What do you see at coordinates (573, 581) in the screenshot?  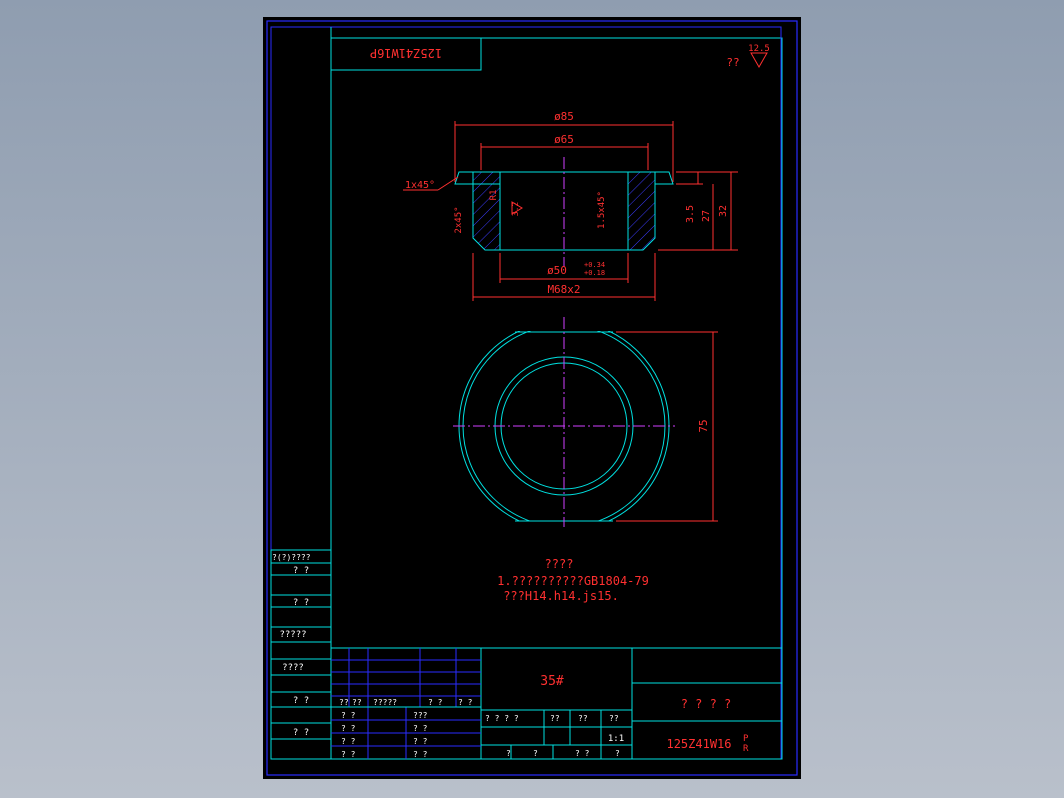 I see `notes-line1: 1.??????????GB1804-79` at bounding box center [573, 581].